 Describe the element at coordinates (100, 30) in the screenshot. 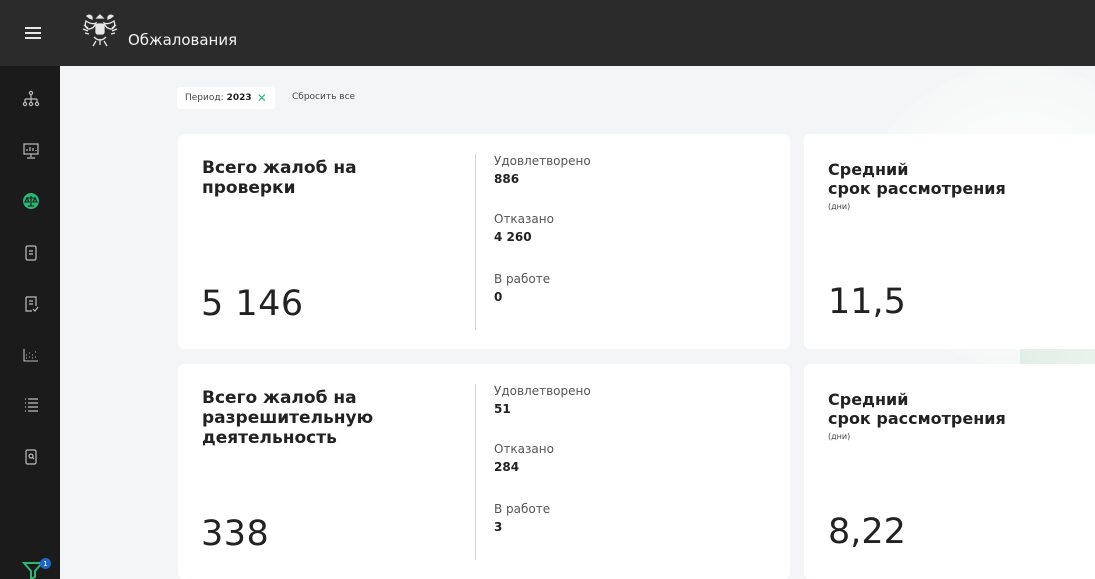

I see `emblem-logo` at that location.